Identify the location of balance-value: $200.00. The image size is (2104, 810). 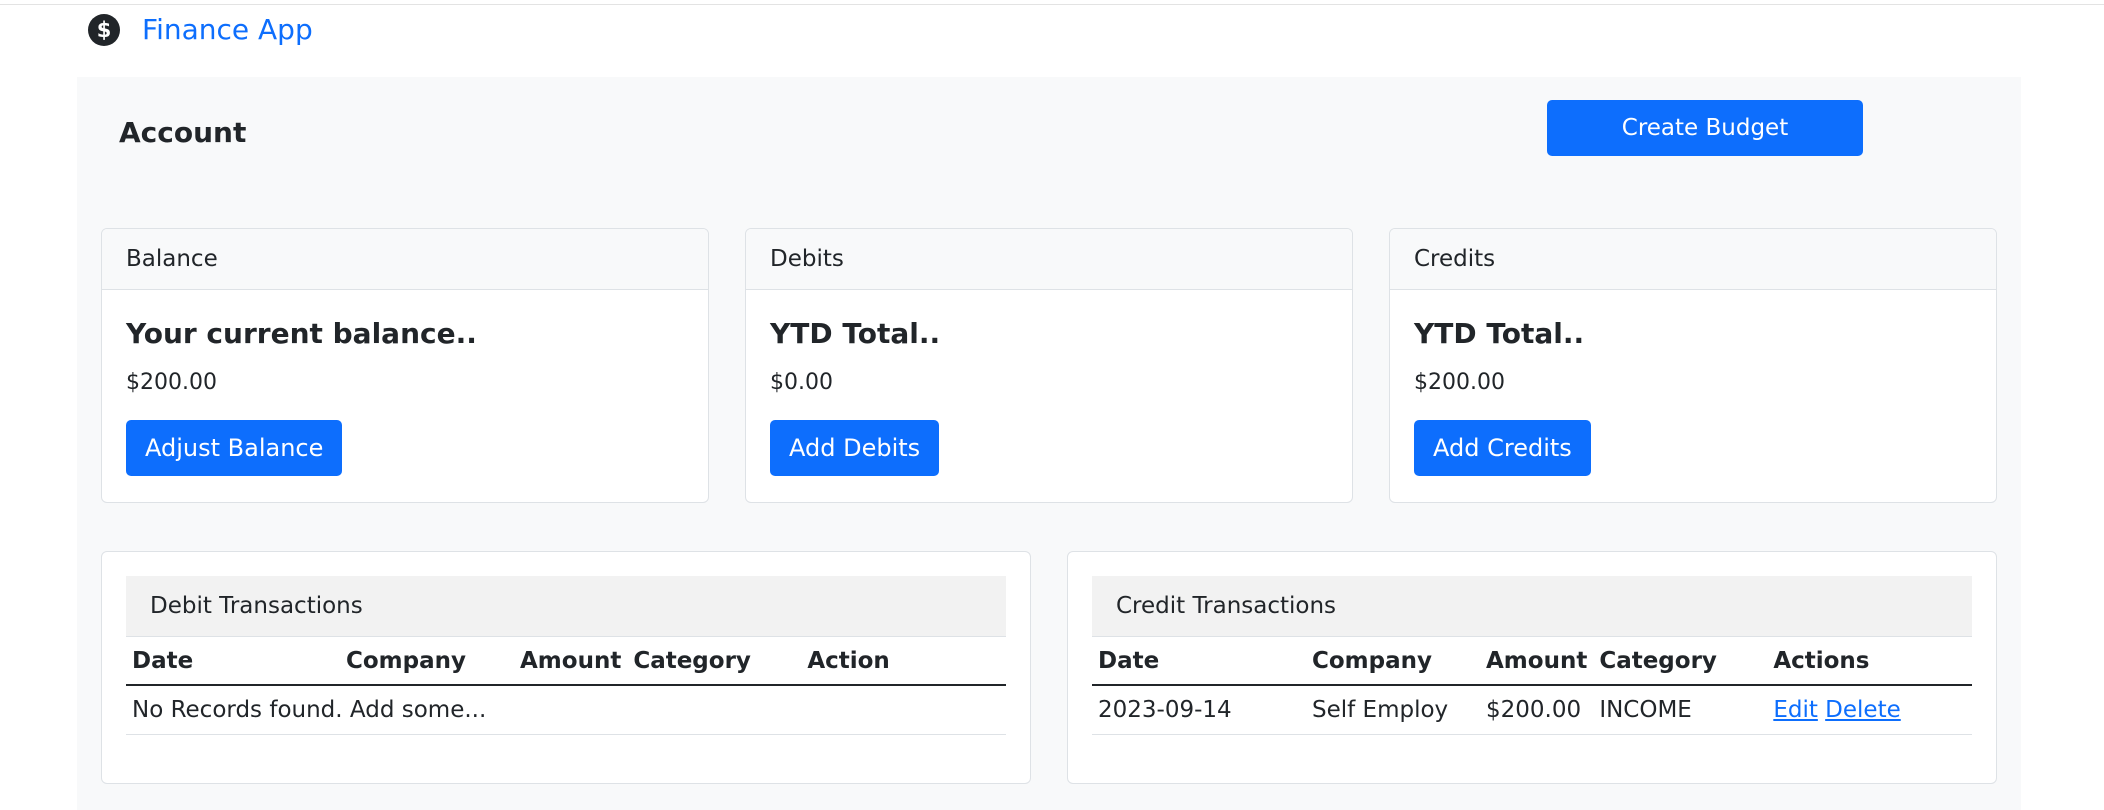
(171, 382).